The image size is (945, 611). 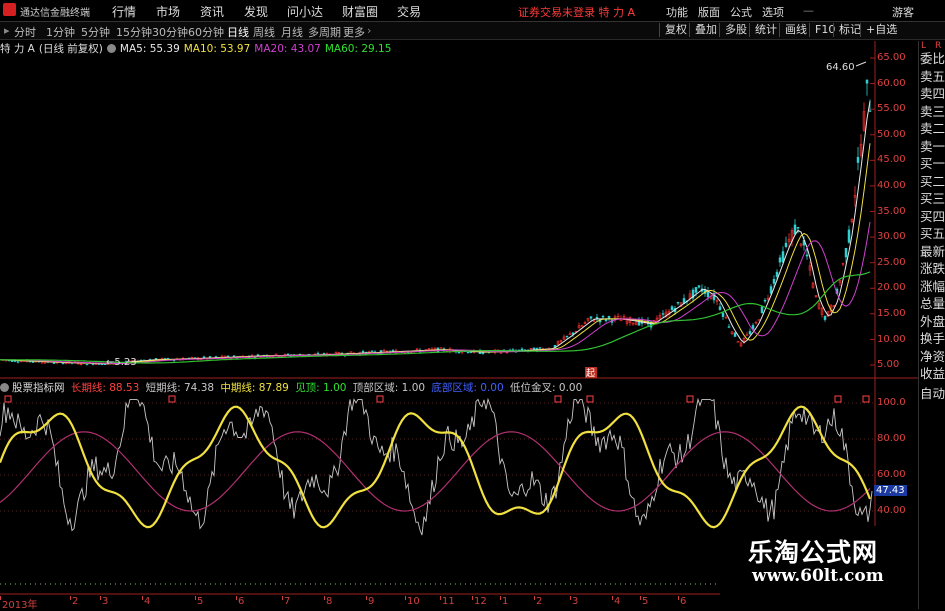 I want to click on long-term-curve, so click(x=435, y=471).